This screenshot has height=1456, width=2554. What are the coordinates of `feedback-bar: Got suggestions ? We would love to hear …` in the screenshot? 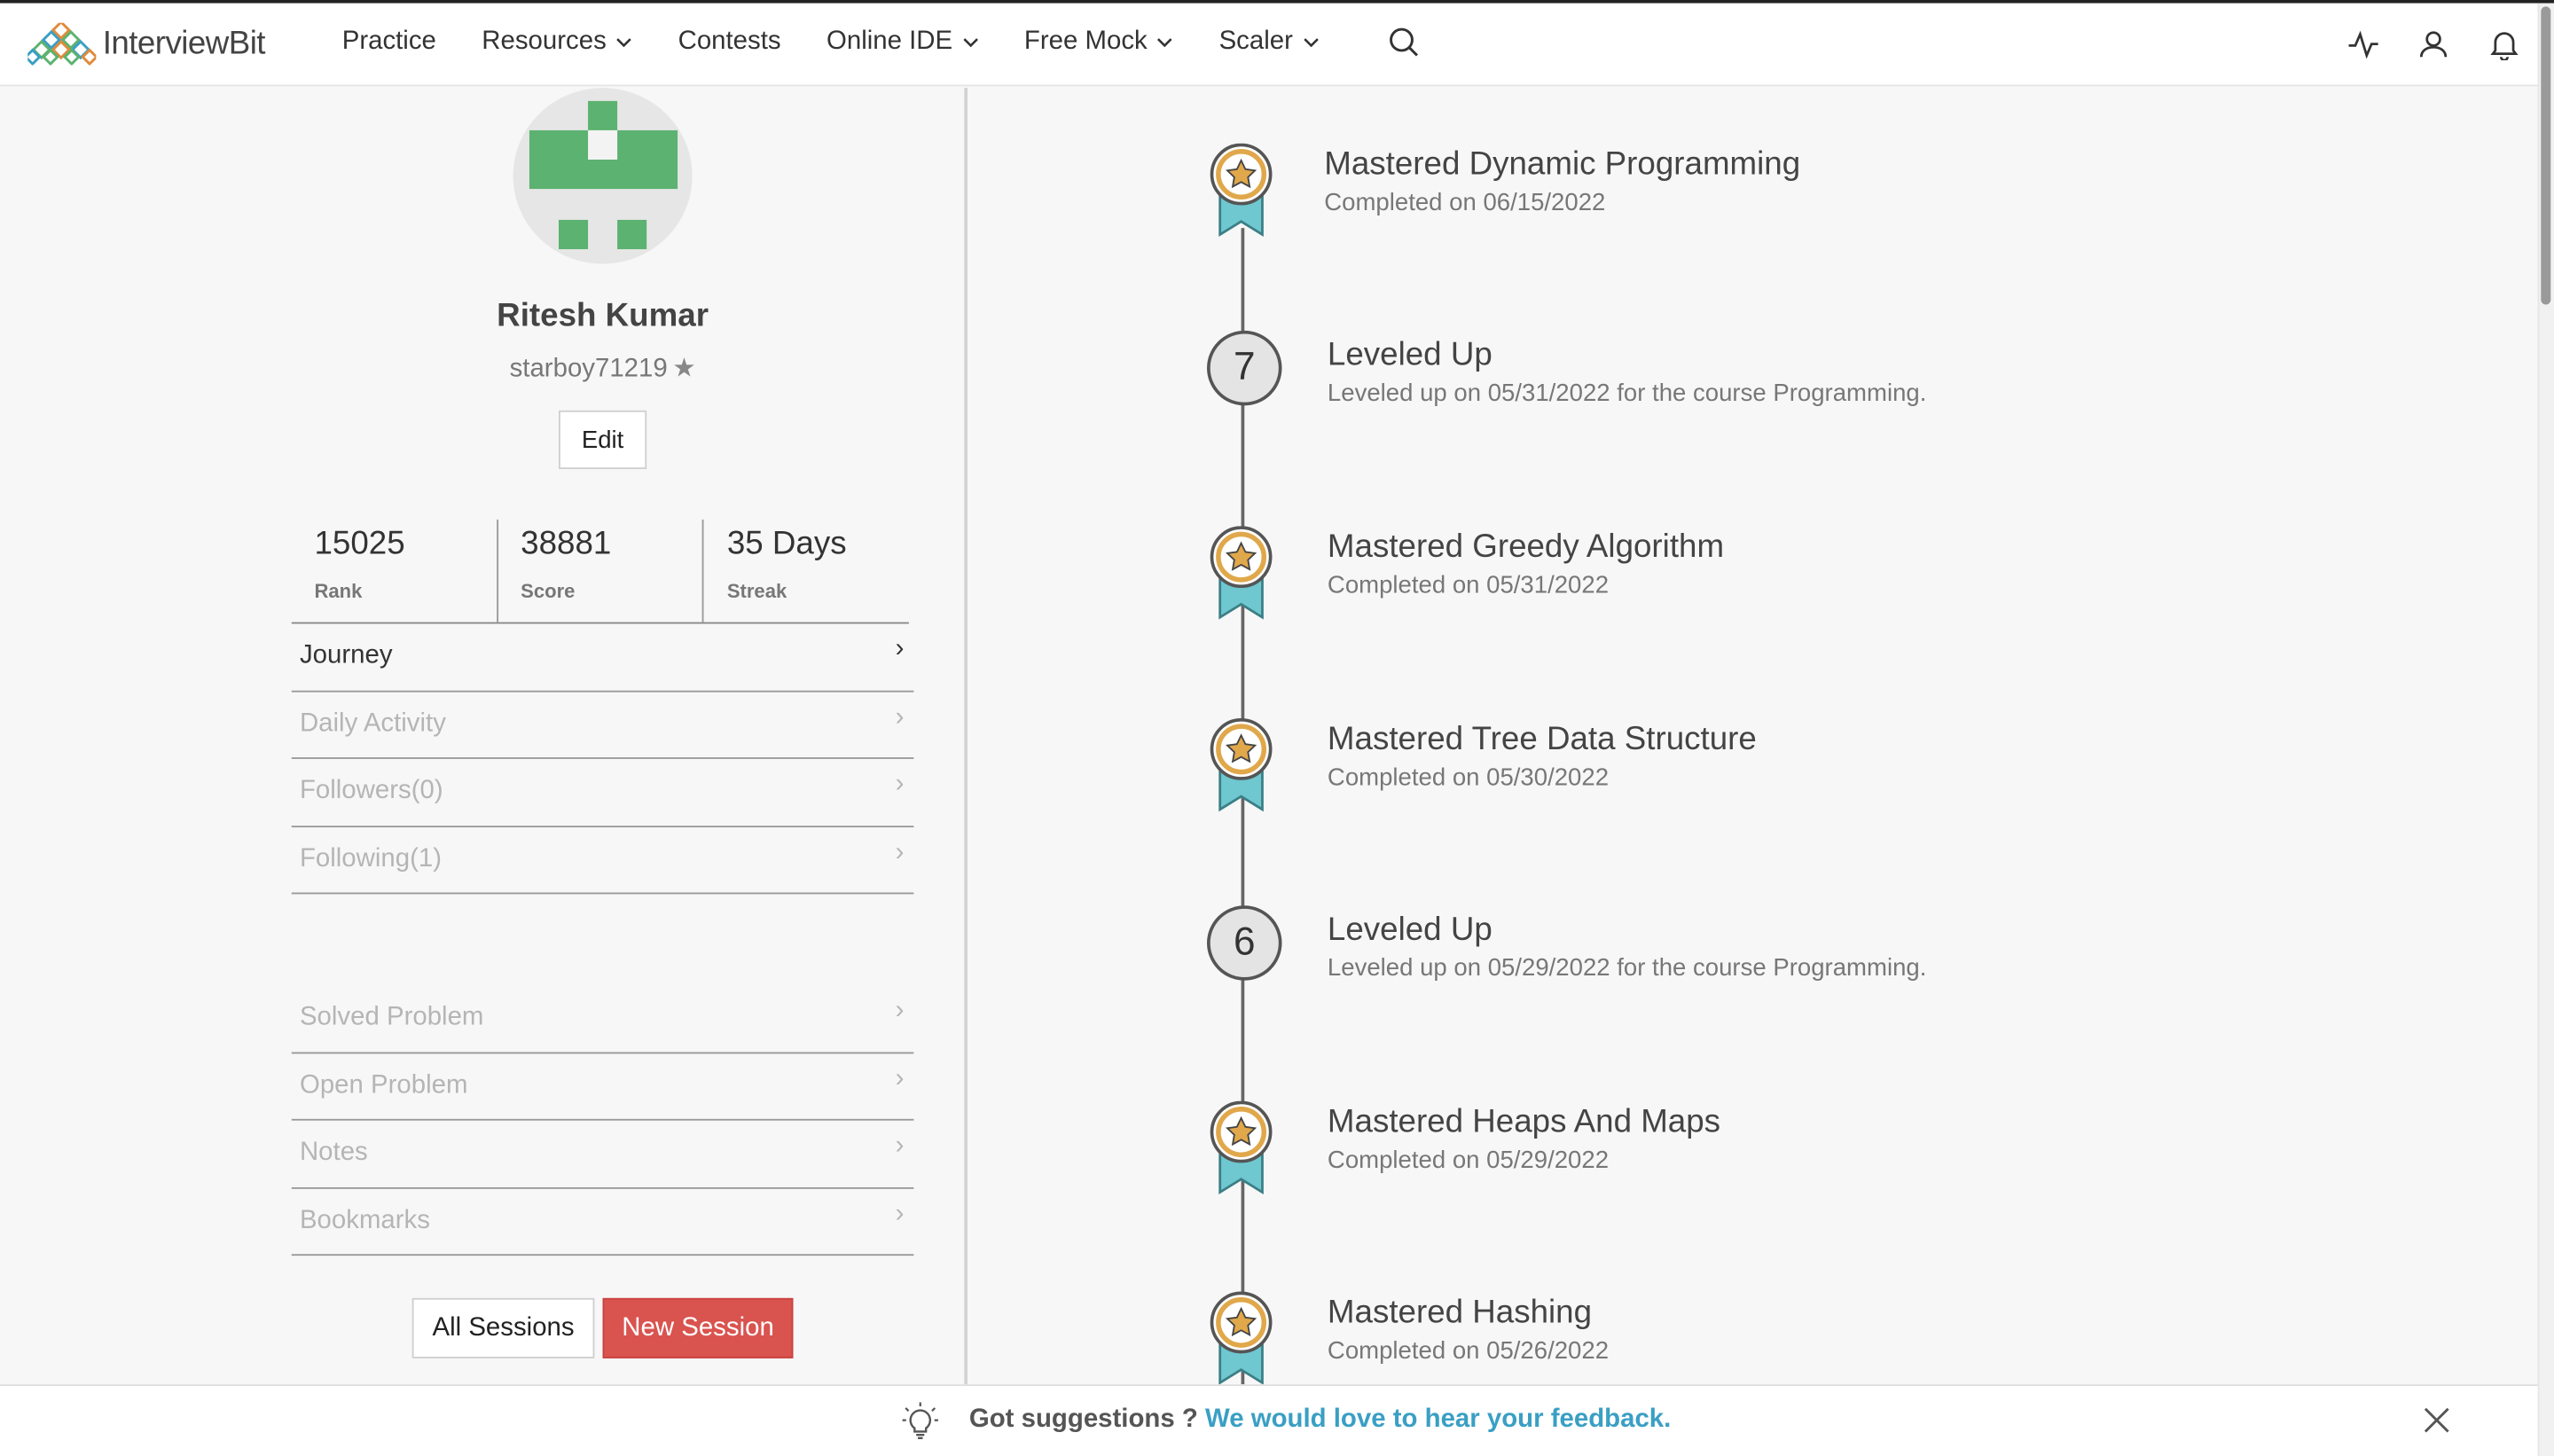 It's located at (1269, 1420).